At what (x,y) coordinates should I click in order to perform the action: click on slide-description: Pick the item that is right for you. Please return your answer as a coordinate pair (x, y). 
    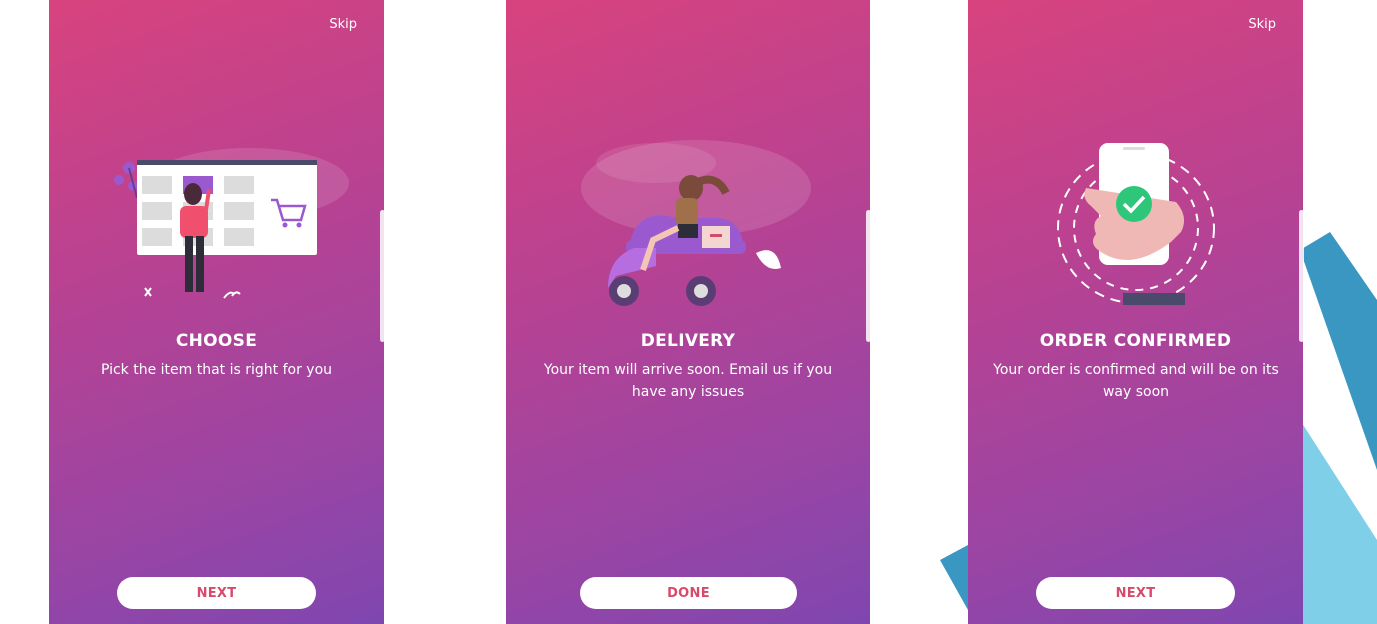
    Looking at the image, I should click on (216, 370).